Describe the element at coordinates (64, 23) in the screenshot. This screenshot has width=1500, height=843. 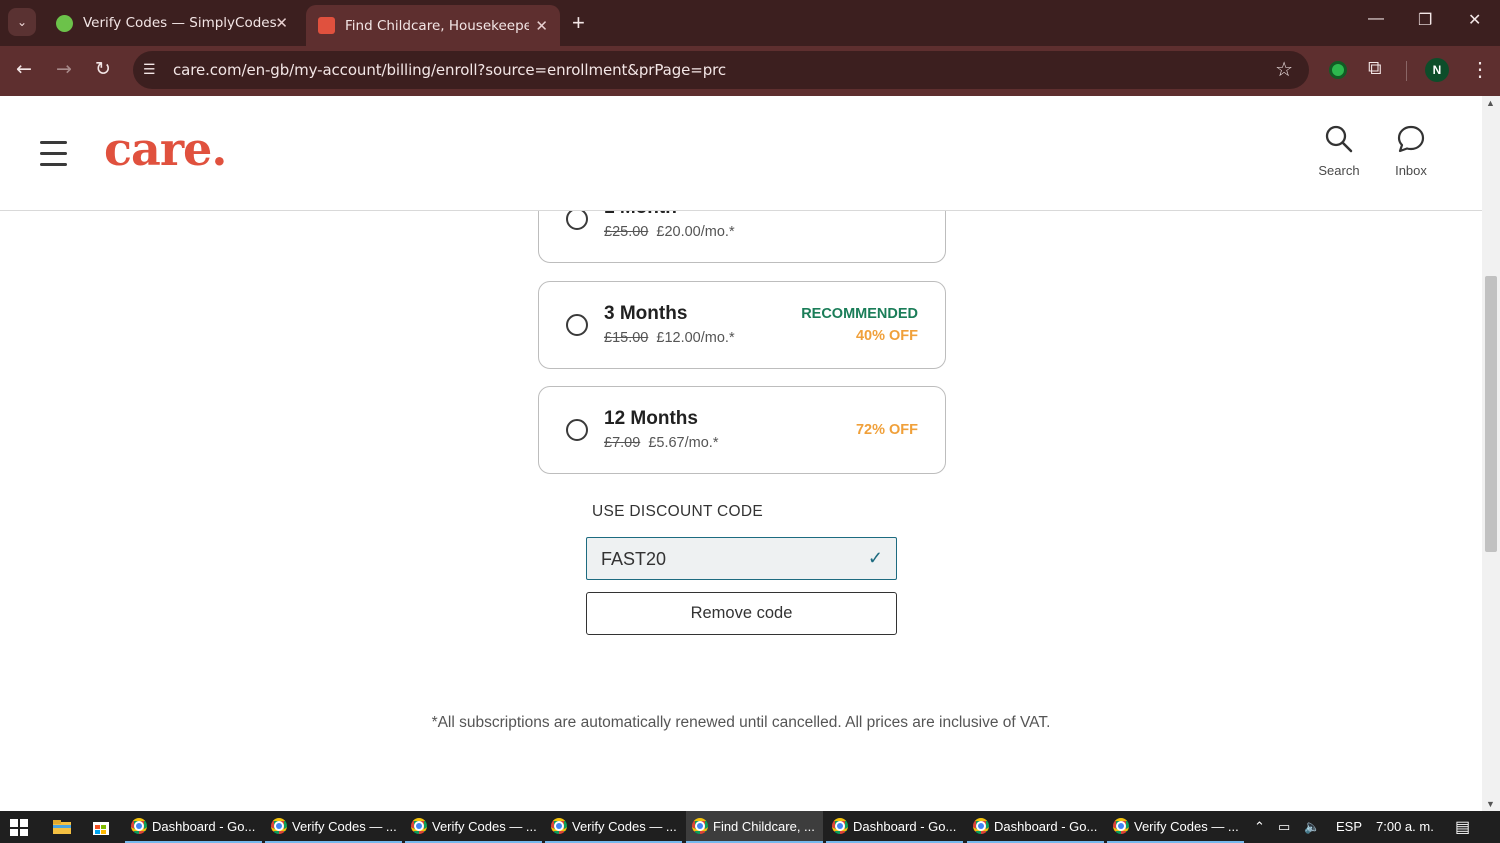
I see `simplycodes-favicon-icon` at that location.